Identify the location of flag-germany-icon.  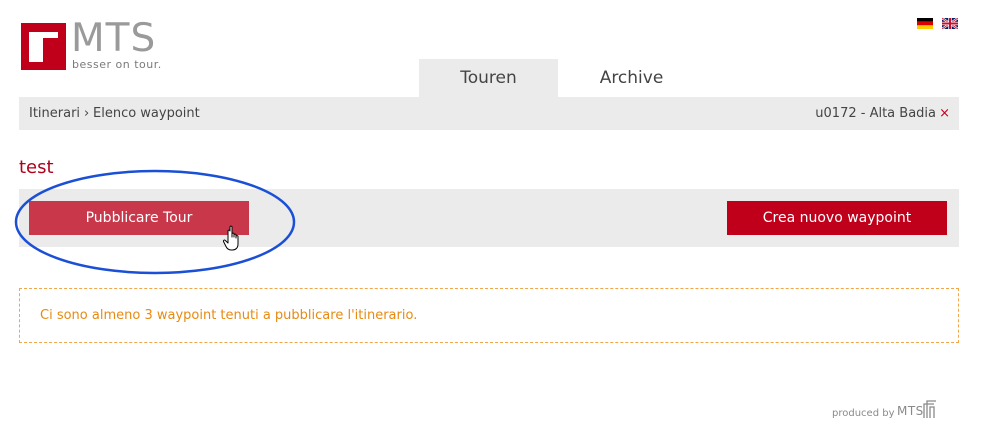
(925, 23).